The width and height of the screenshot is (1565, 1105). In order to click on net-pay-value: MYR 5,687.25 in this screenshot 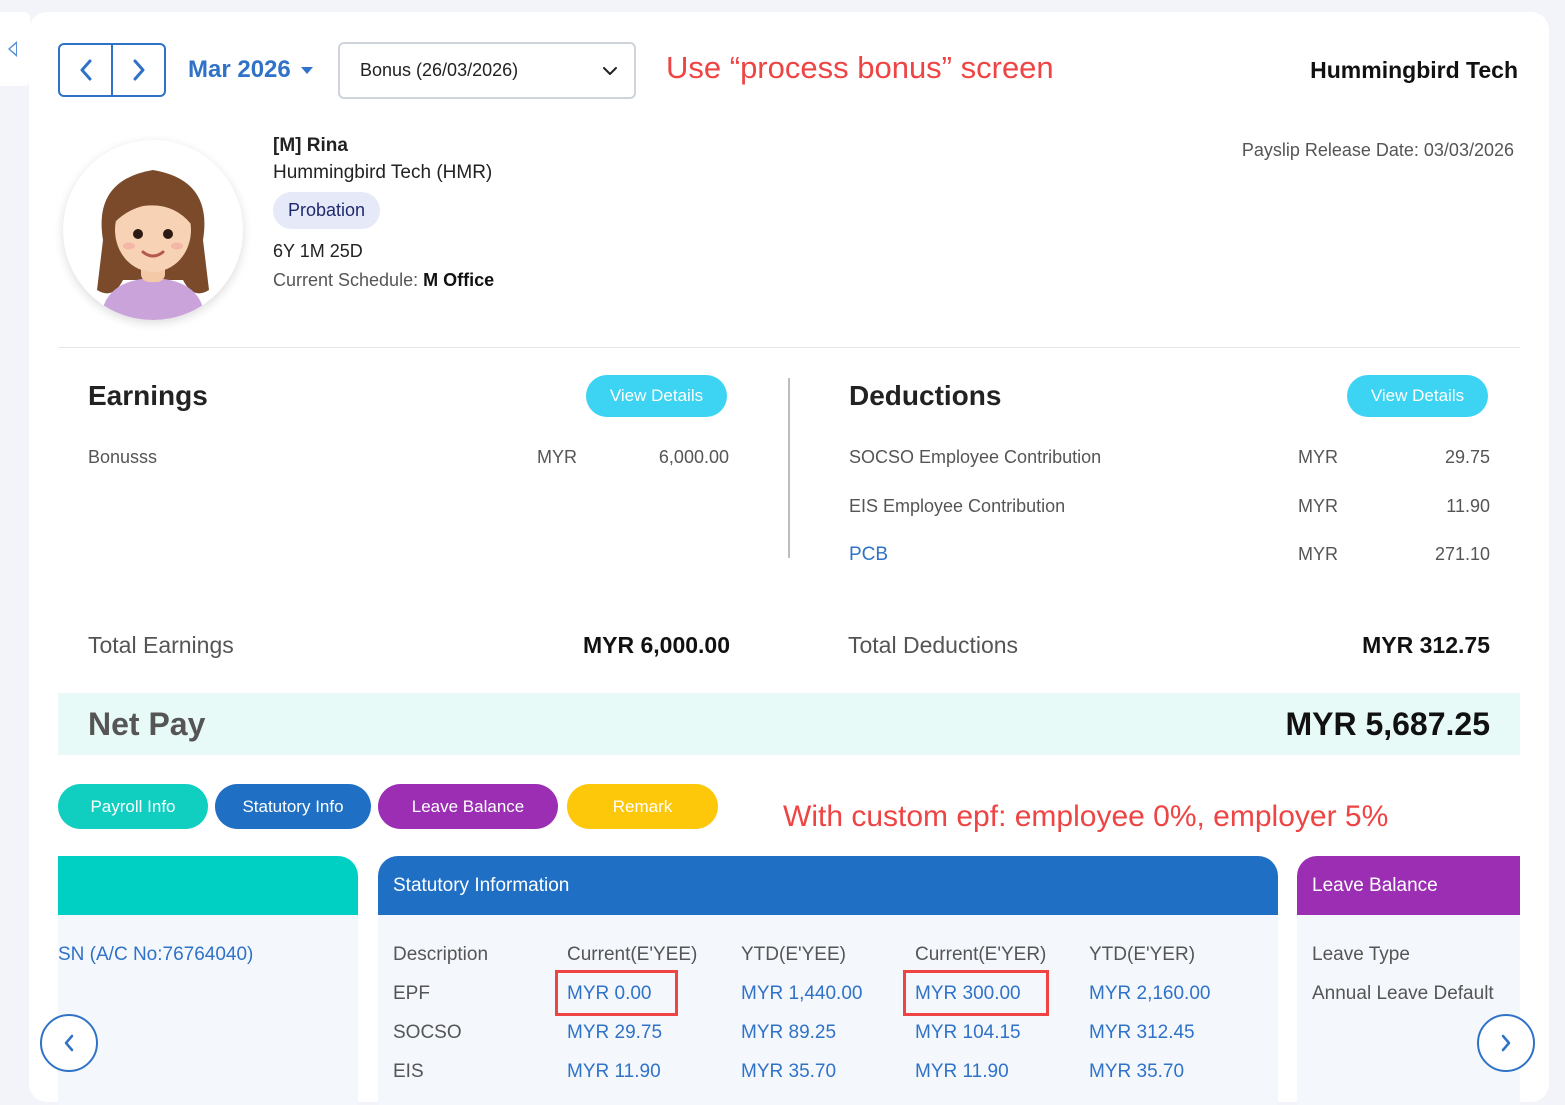, I will do `click(1387, 724)`.